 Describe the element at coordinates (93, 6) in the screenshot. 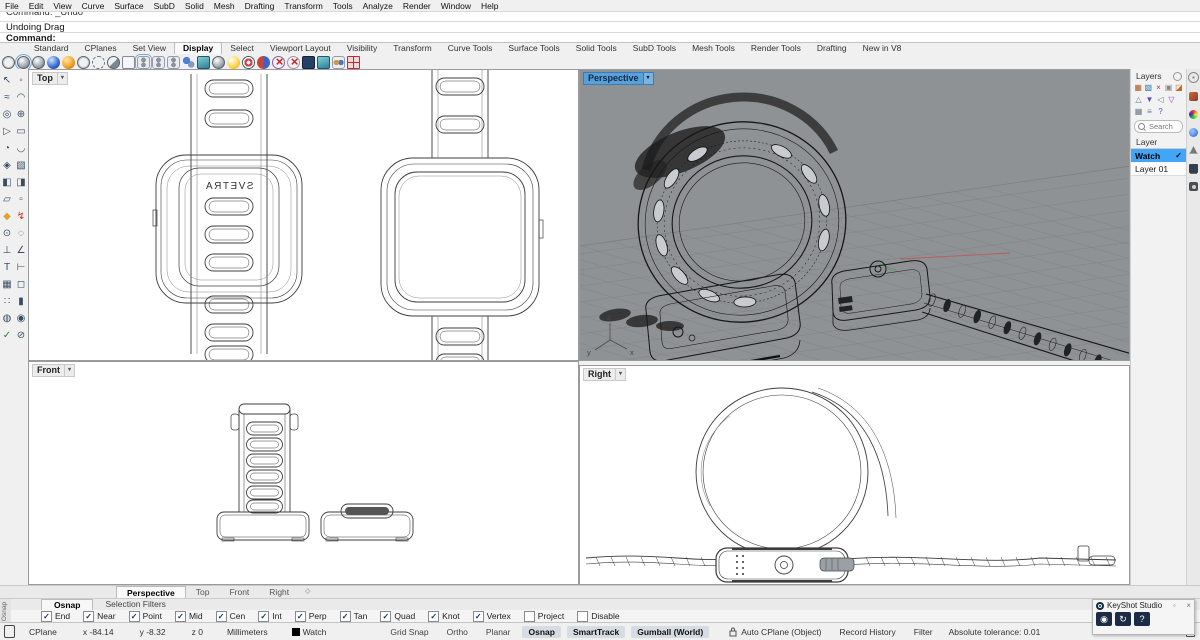

I see `menu-curve: Curve` at that location.